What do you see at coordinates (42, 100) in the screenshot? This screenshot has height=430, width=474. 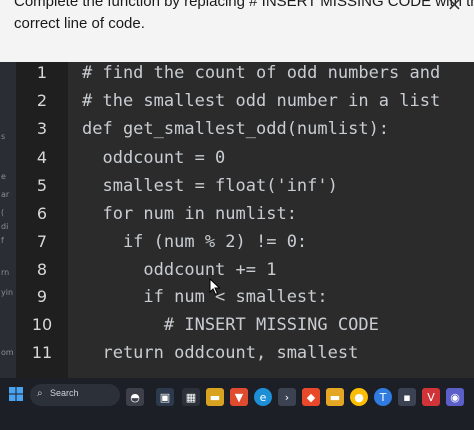 I see `line-number: 2` at bounding box center [42, 100].